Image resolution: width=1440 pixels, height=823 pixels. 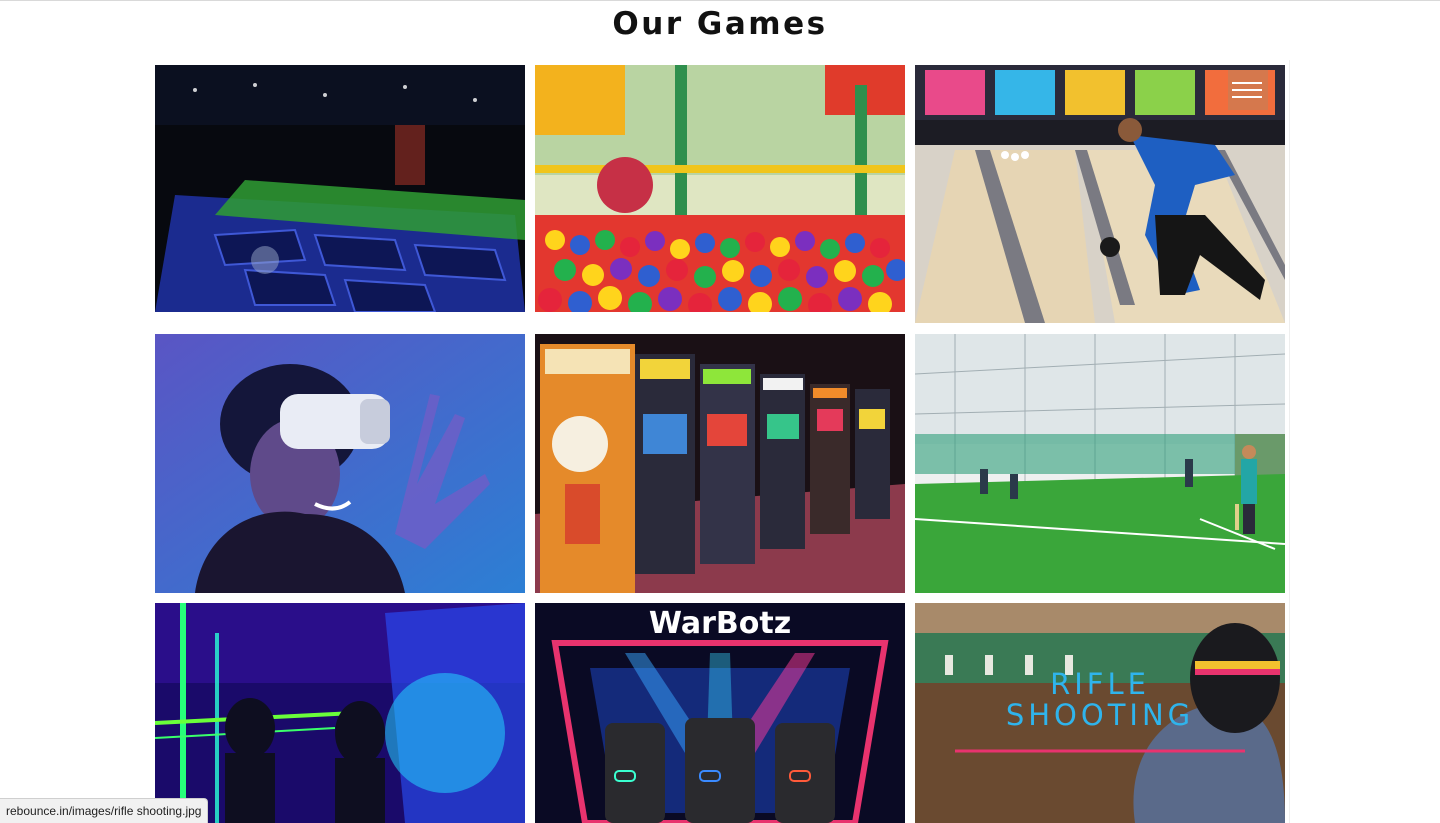 I want to click on arcade-games-tile, so click(x=720, y=463).